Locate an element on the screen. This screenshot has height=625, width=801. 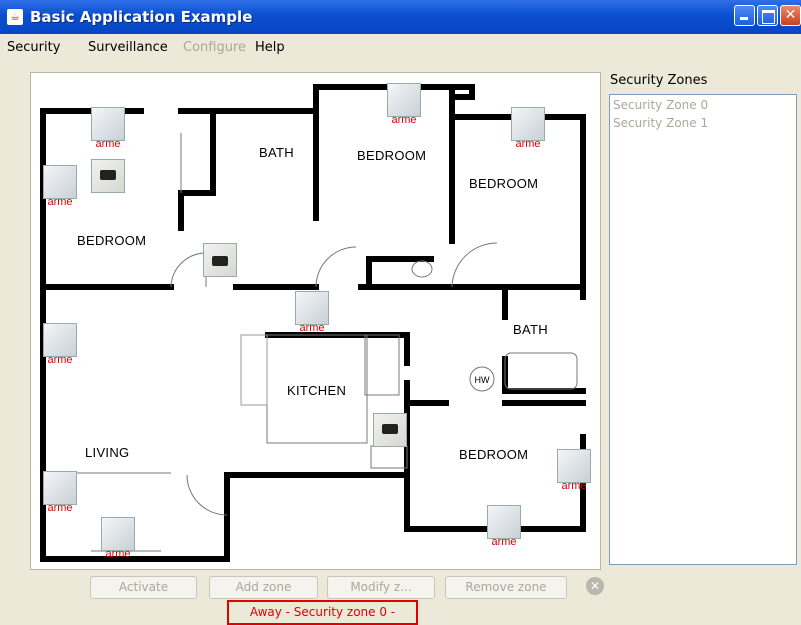
minimize-button is located at coordinates (744, 15).